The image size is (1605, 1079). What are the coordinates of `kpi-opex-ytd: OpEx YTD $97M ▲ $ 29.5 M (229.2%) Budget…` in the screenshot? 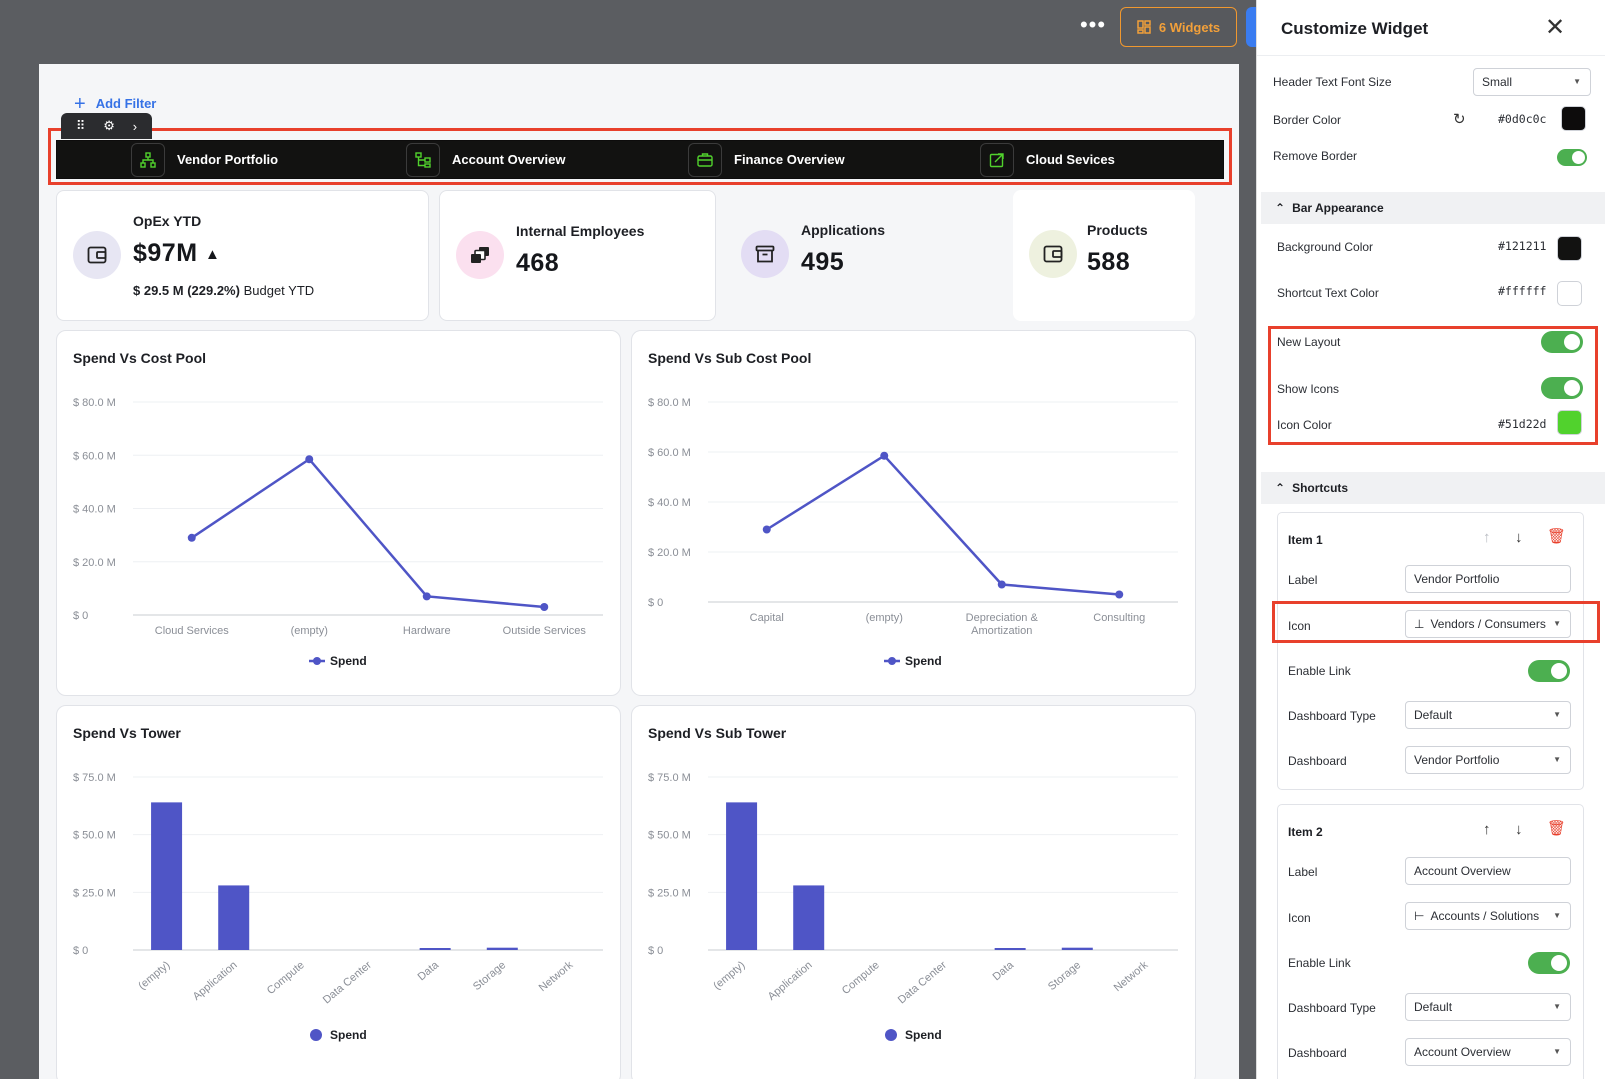 It's located at (242, 255).